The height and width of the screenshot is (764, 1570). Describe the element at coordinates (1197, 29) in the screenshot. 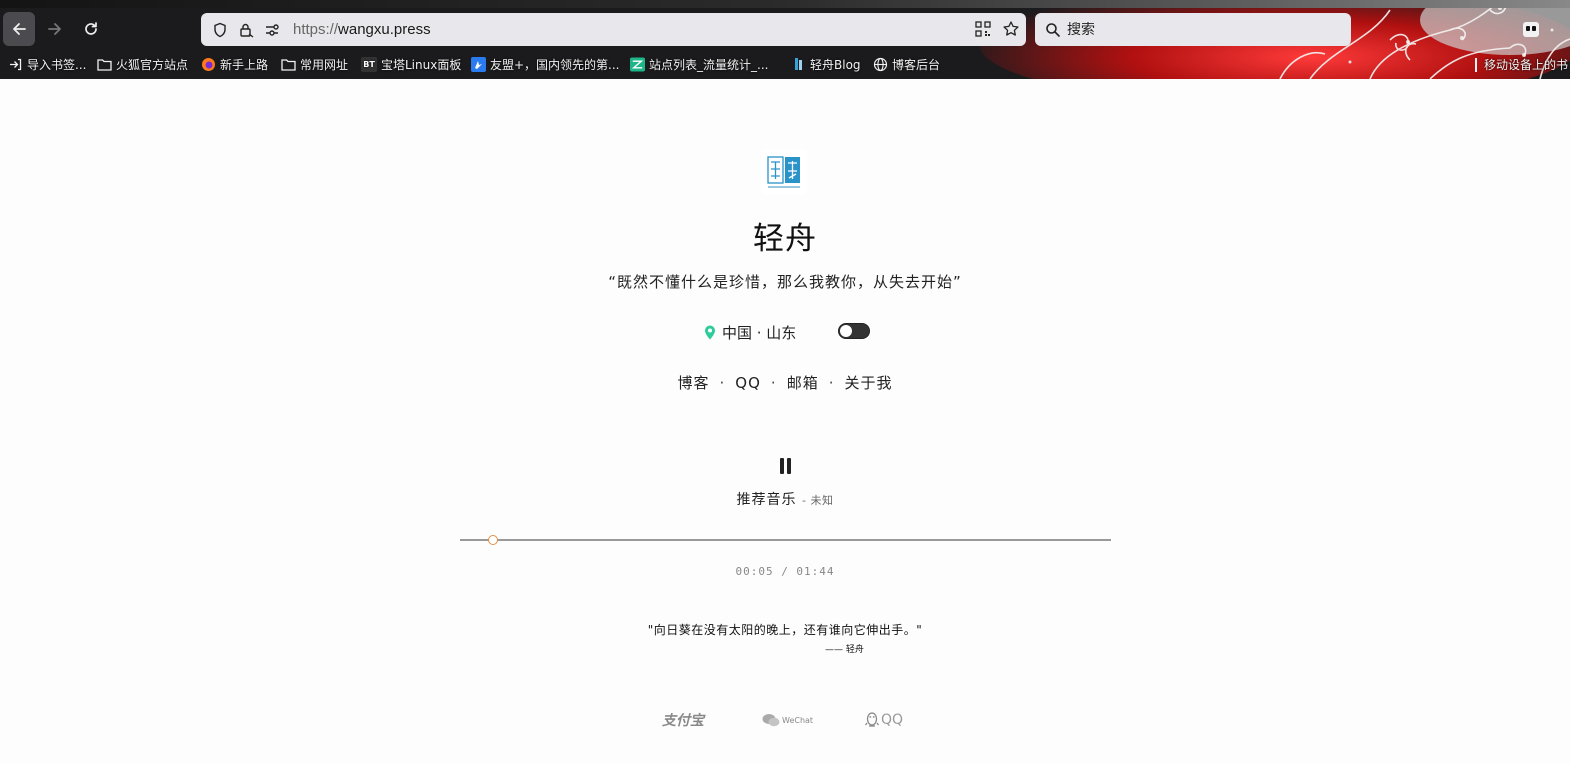

I see `search-input` at that location.